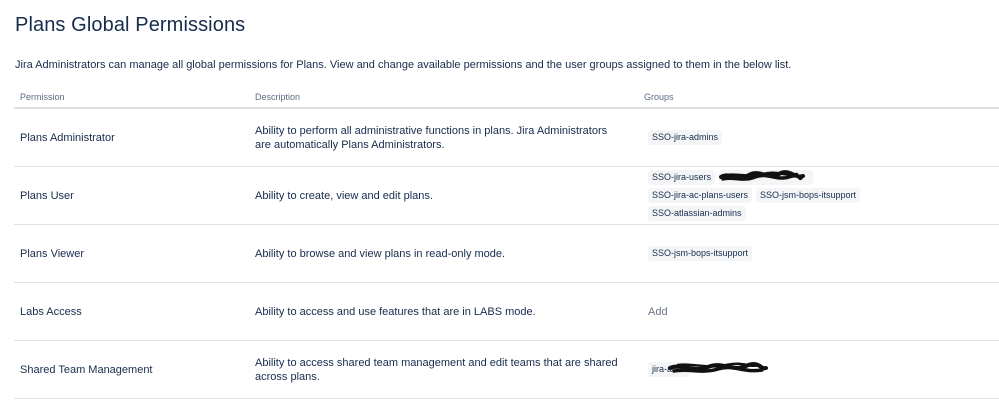 This screenshot has width=999, height=403. What do you see at coordinates (783, 253) in the screenshot?
I see `group-list: SSO-jsm-bops-itsupport` at bounding box center [783, 253].